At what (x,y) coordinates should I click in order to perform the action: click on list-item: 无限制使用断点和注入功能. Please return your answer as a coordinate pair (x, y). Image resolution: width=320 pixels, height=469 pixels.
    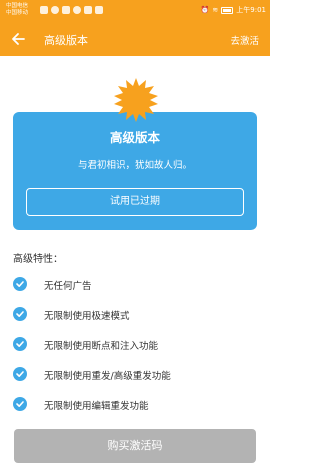
    Looking at the image, I should click on (133, 346).